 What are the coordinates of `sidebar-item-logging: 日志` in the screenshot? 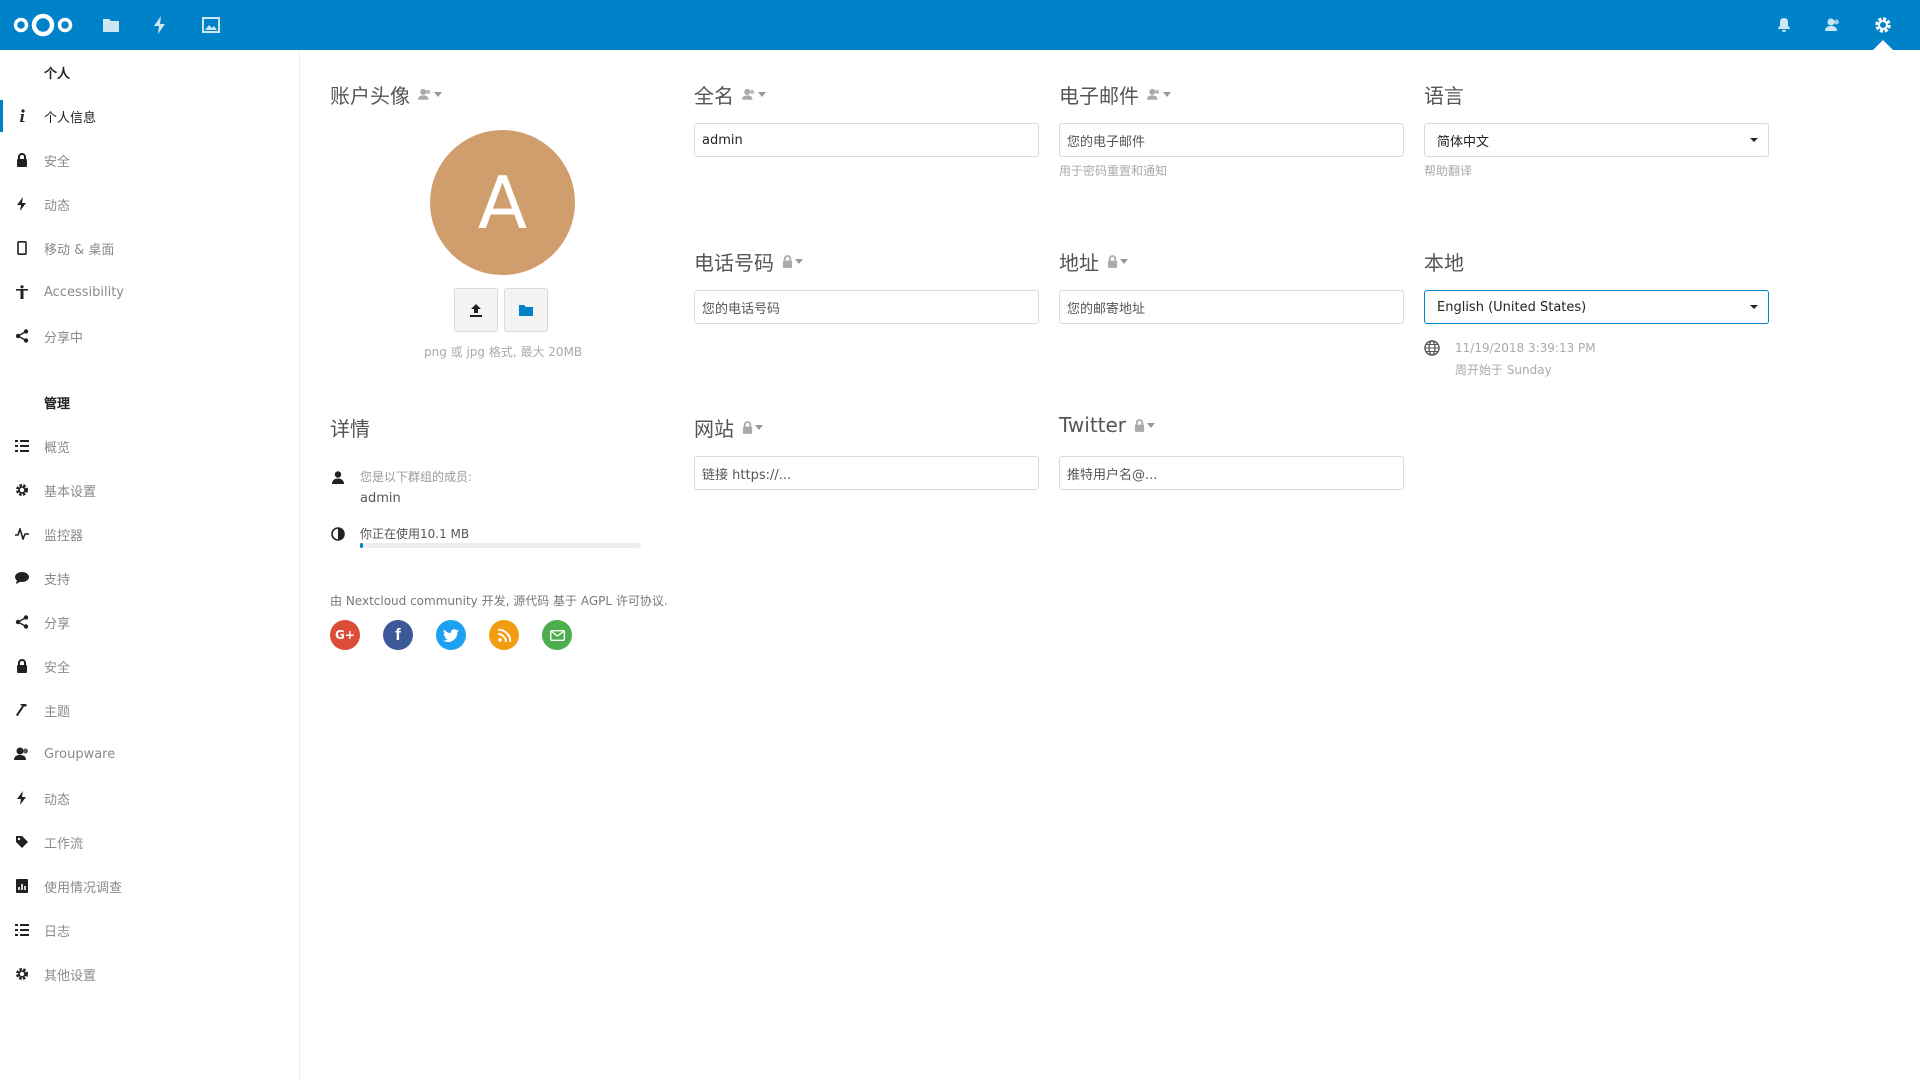 It's located at (149, 930).